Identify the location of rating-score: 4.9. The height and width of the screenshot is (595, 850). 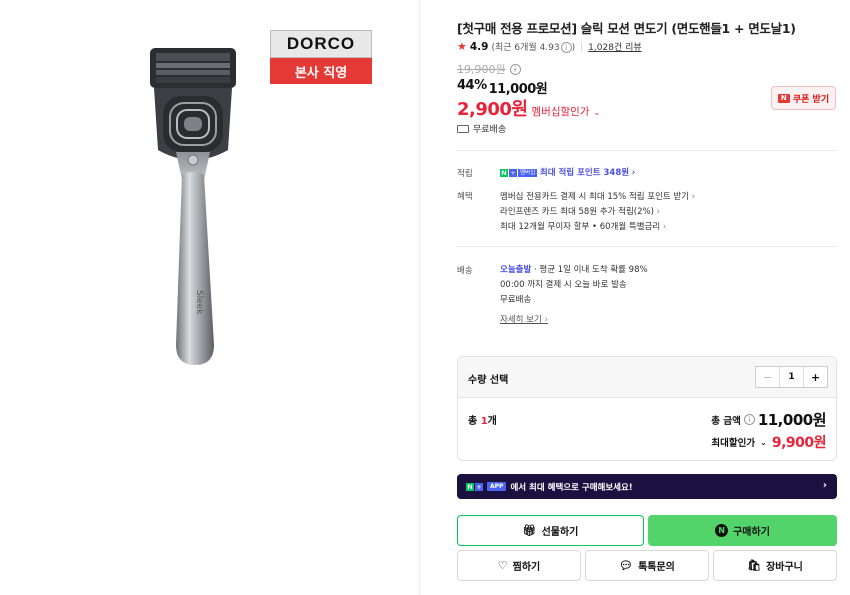
(479, 46).